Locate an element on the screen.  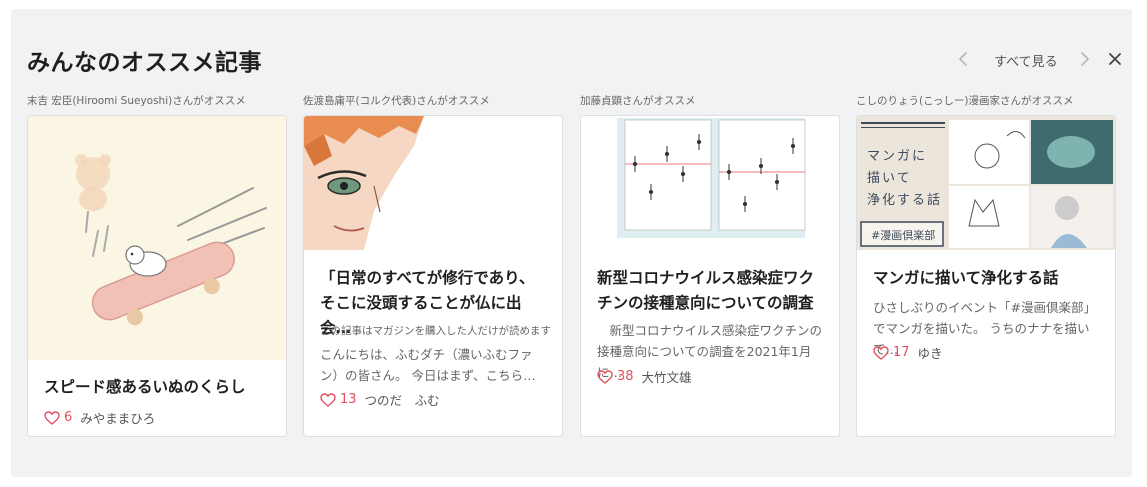
article-meta: 17 ゆき is located at coordinates (908, 352).